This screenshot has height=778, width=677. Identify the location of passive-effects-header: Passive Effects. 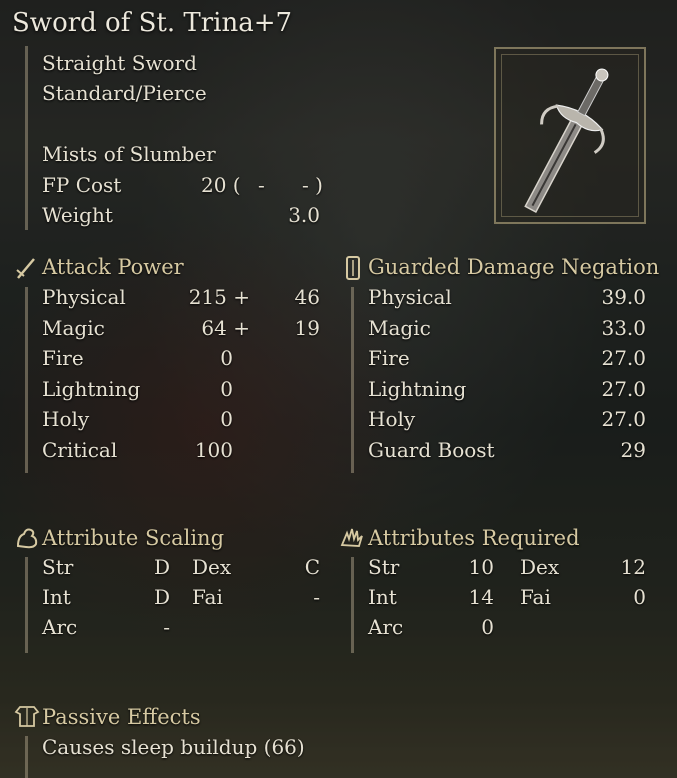
(121, 717).